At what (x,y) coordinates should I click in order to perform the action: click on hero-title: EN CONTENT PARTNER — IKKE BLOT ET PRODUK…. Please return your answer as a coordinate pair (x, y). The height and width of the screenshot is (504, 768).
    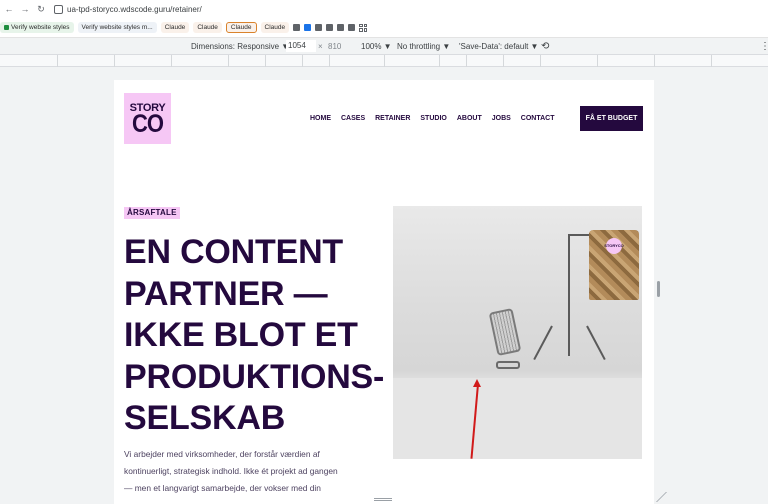
    Looking at the image, I should click on (259, 336).